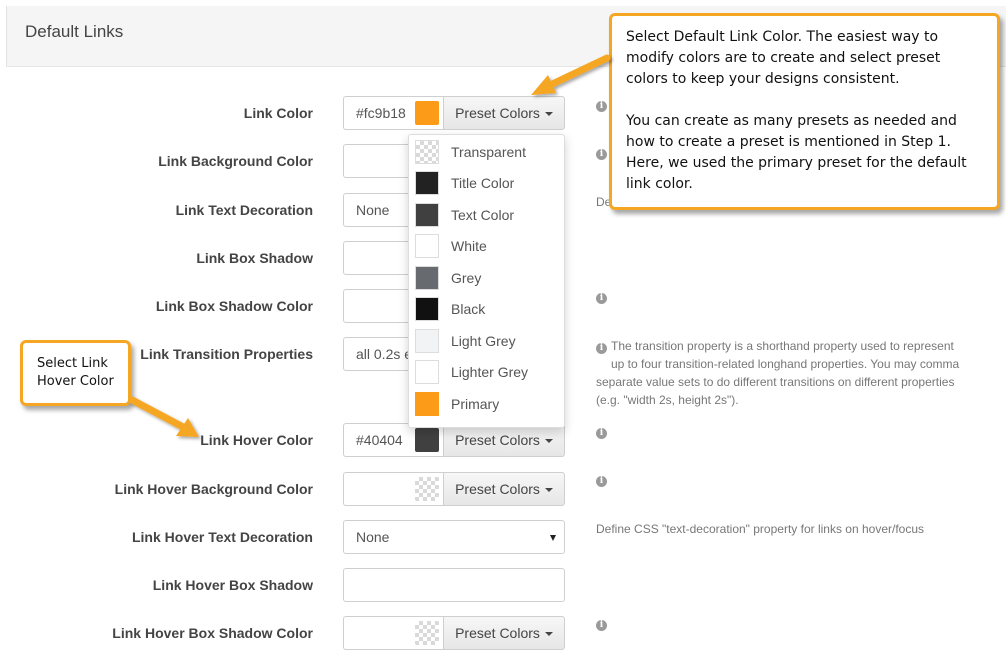  I want to click on arrow-to-link-color, so click(571, 74).